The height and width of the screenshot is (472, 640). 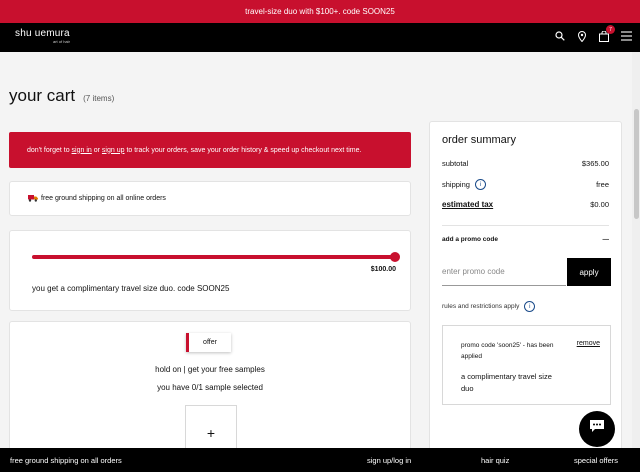 I want to click on brand-logo: shu uemura art of hair, so click(x=42, y=36).